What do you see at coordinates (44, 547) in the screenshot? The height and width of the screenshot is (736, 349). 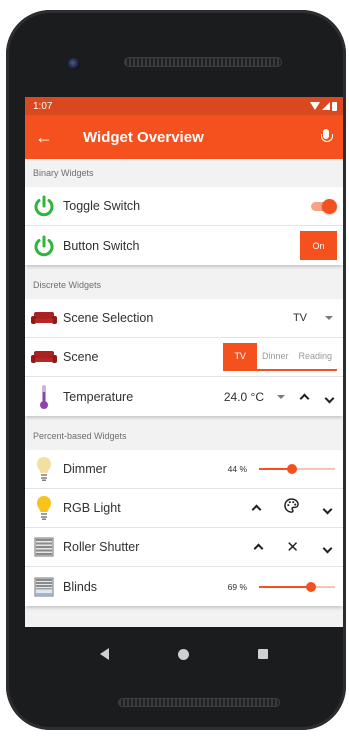 I see `shutter-icon` at bounding box center [44, 547].